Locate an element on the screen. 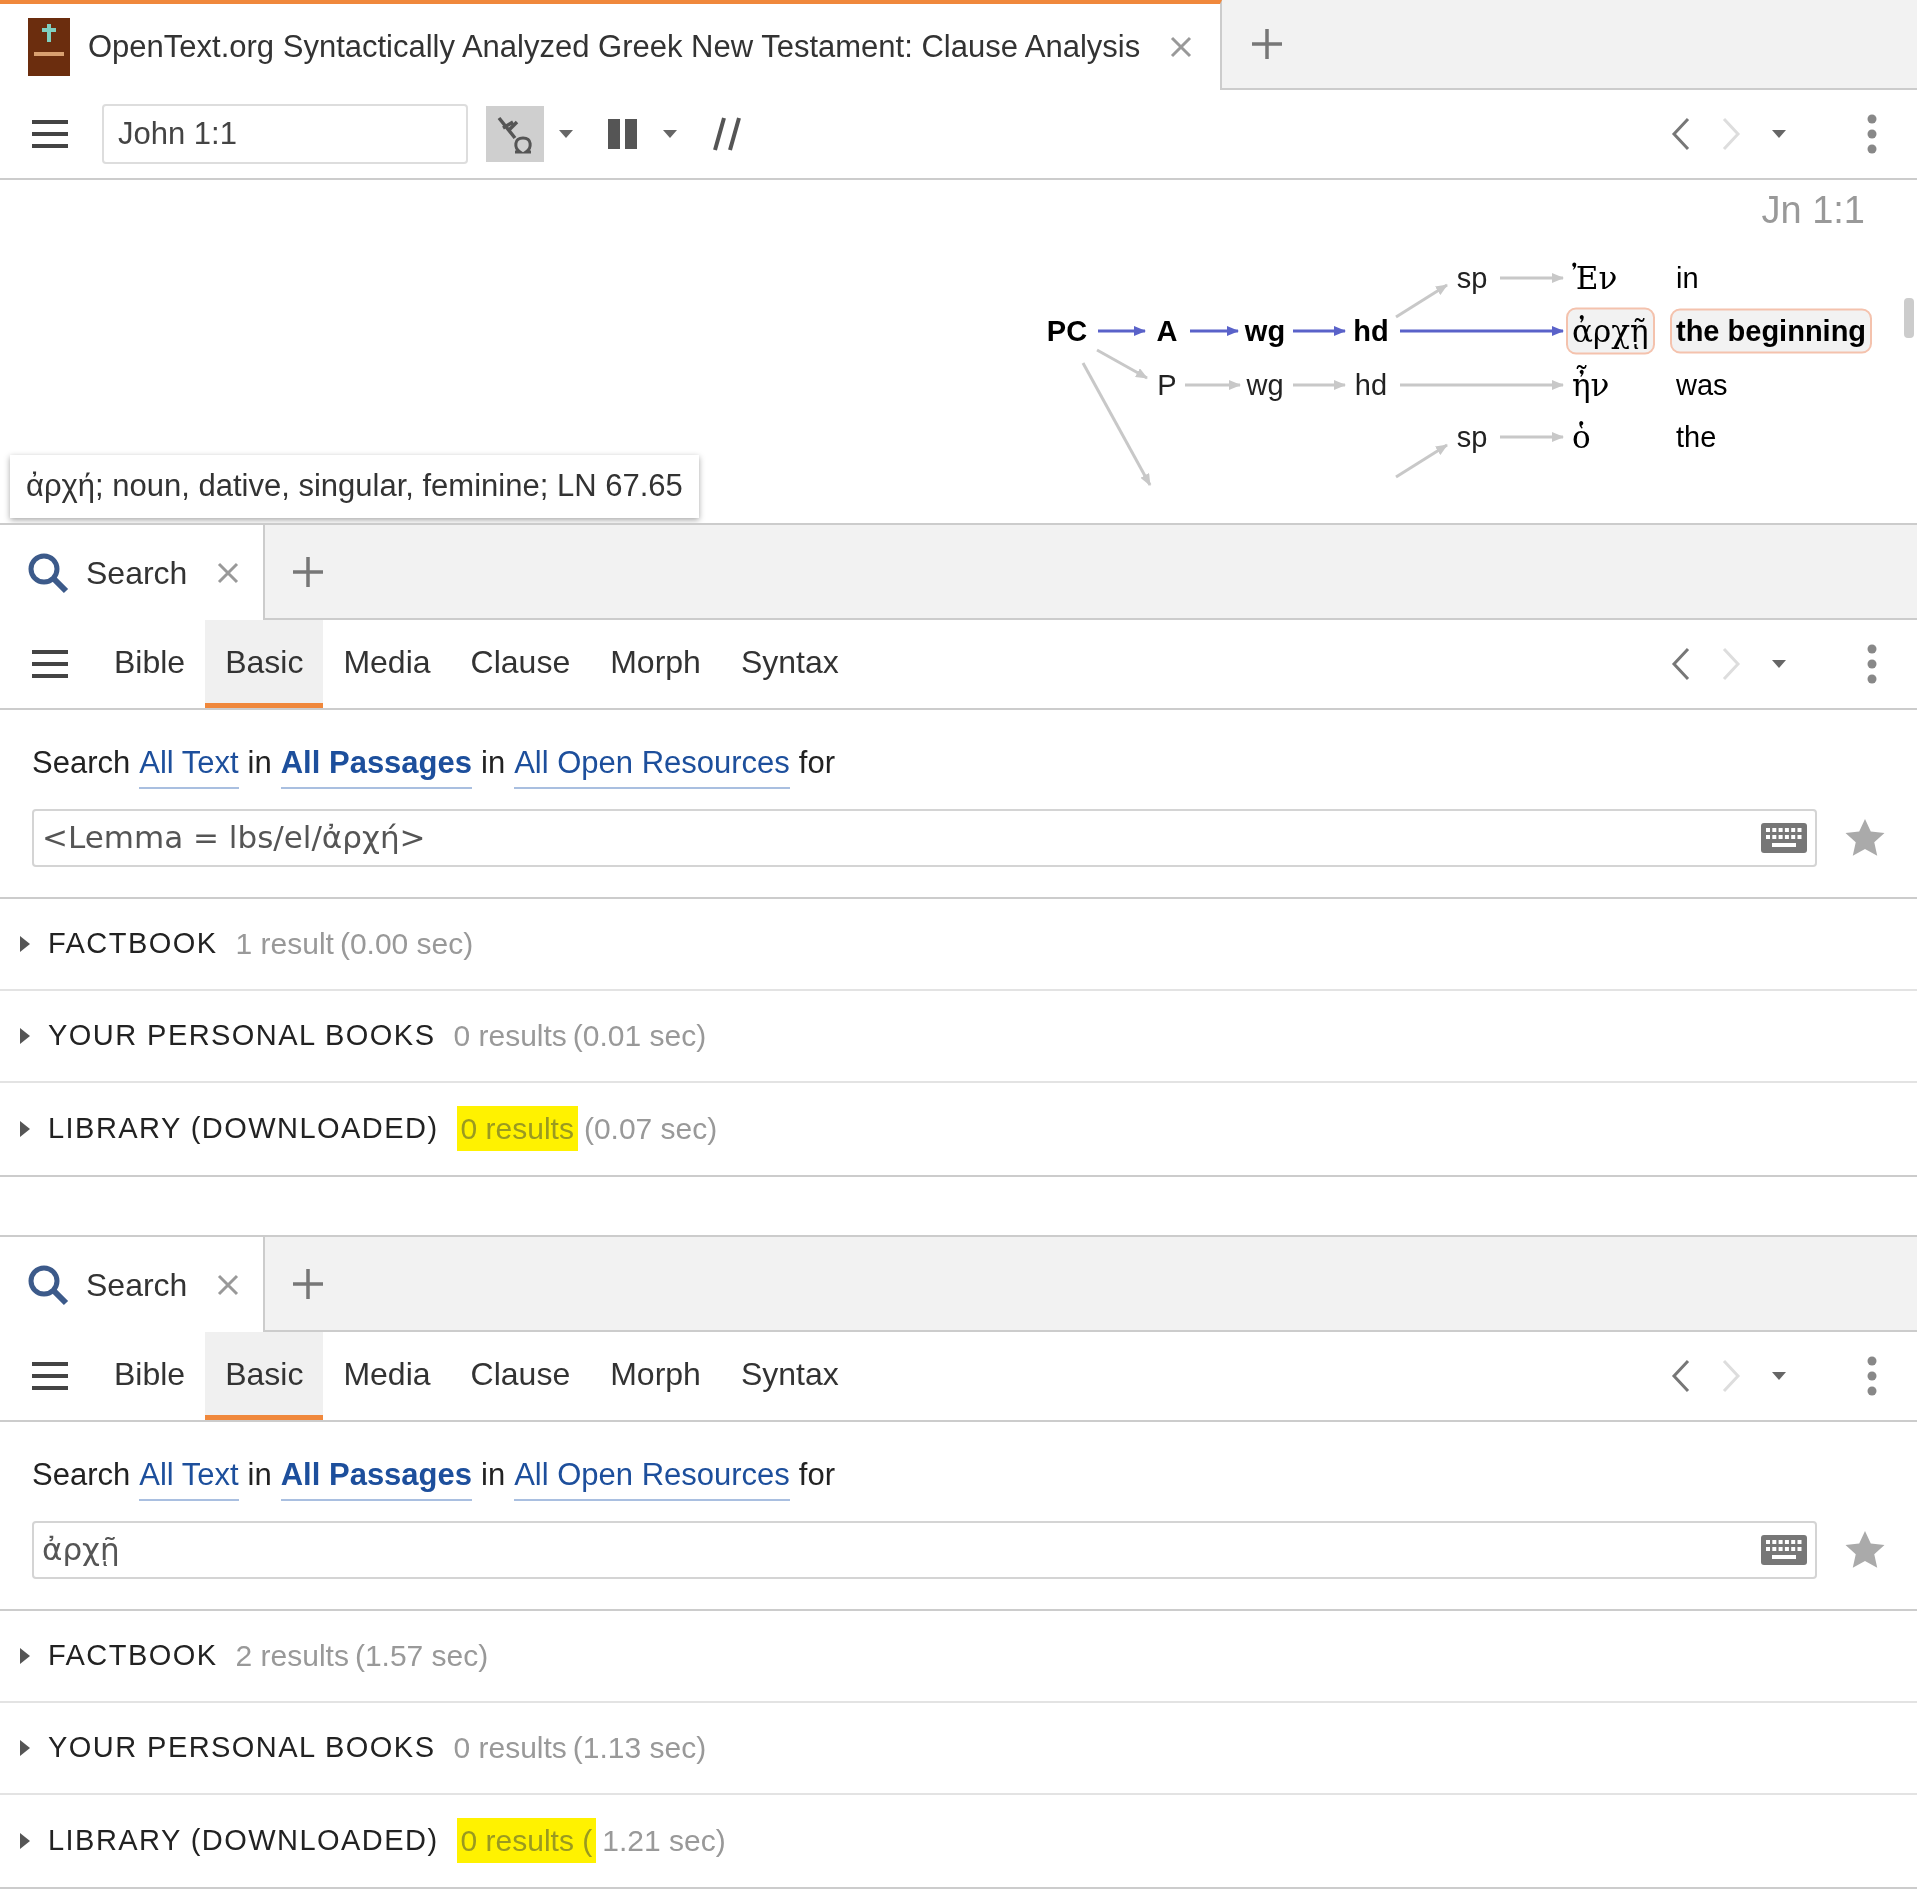 The image size is (1917, 1902). tooltip: ἀρχή; noun, dative, singular, feminine; LN 67.65 is located at coordinates (354, 486).